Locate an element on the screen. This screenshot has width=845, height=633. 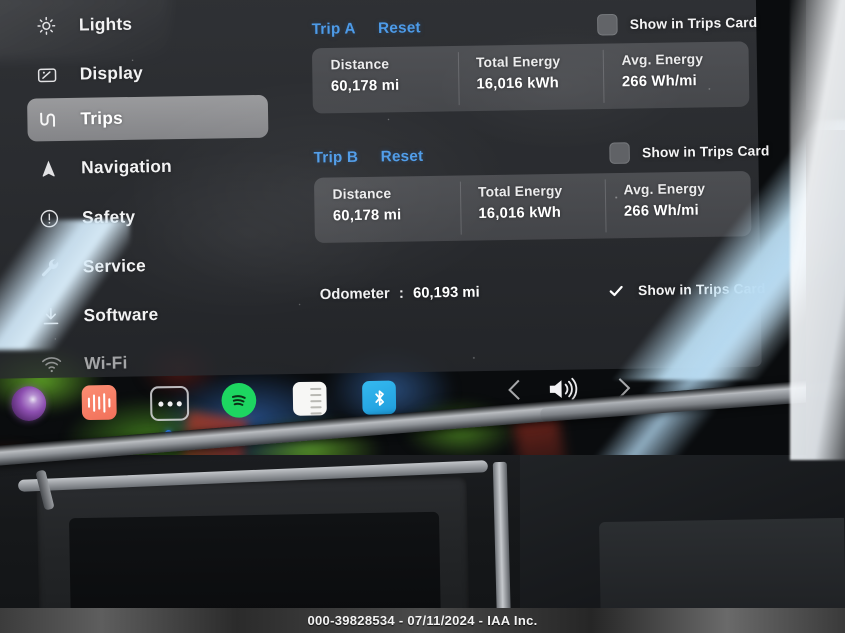
trip-b-show-in-trips-card-row: Show in Trips Card is located at coordinates (689, 152).